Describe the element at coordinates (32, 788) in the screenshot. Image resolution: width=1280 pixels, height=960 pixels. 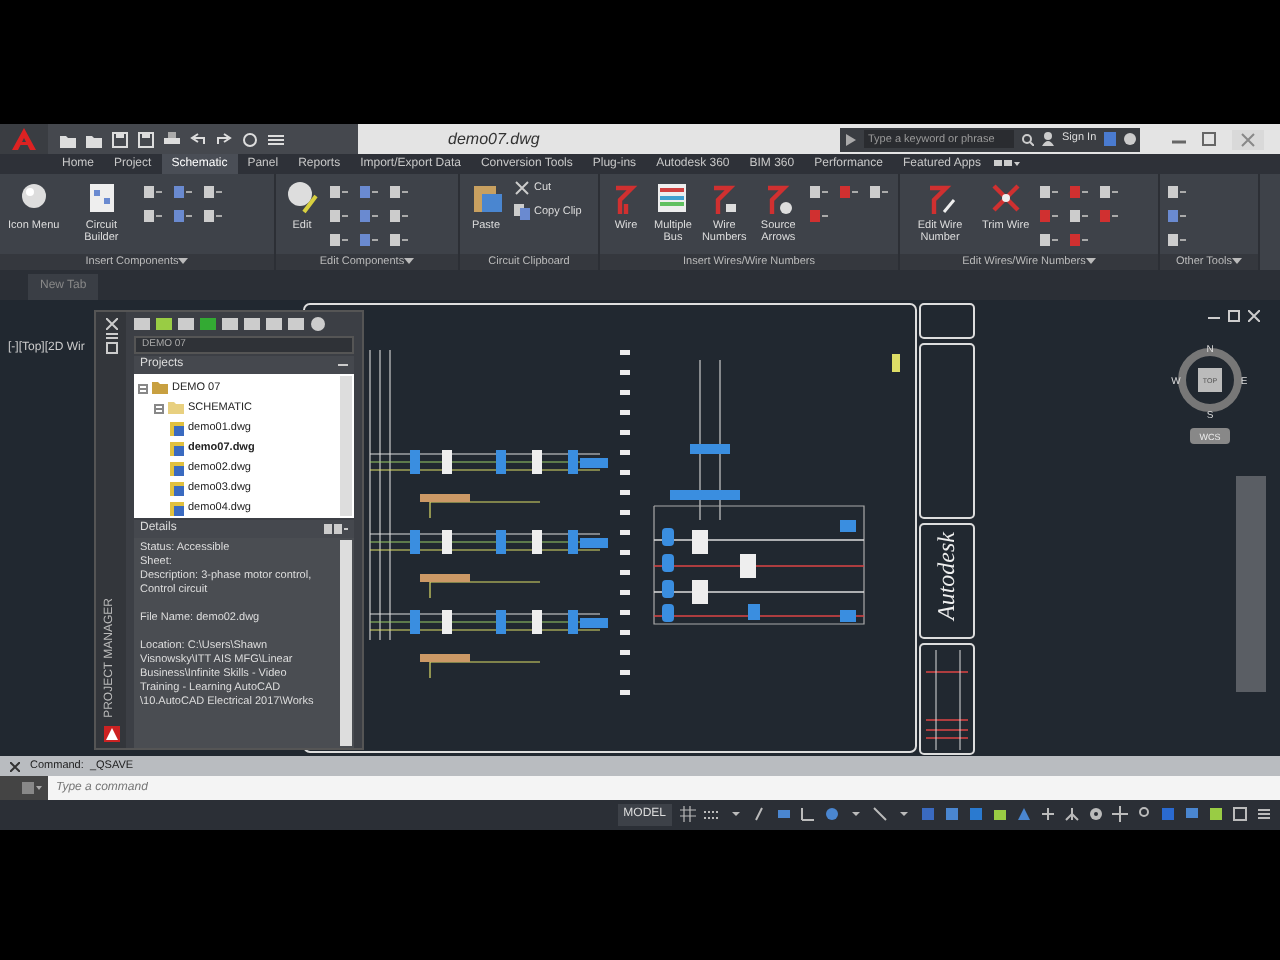
I see `command-menu-icon` at that location.